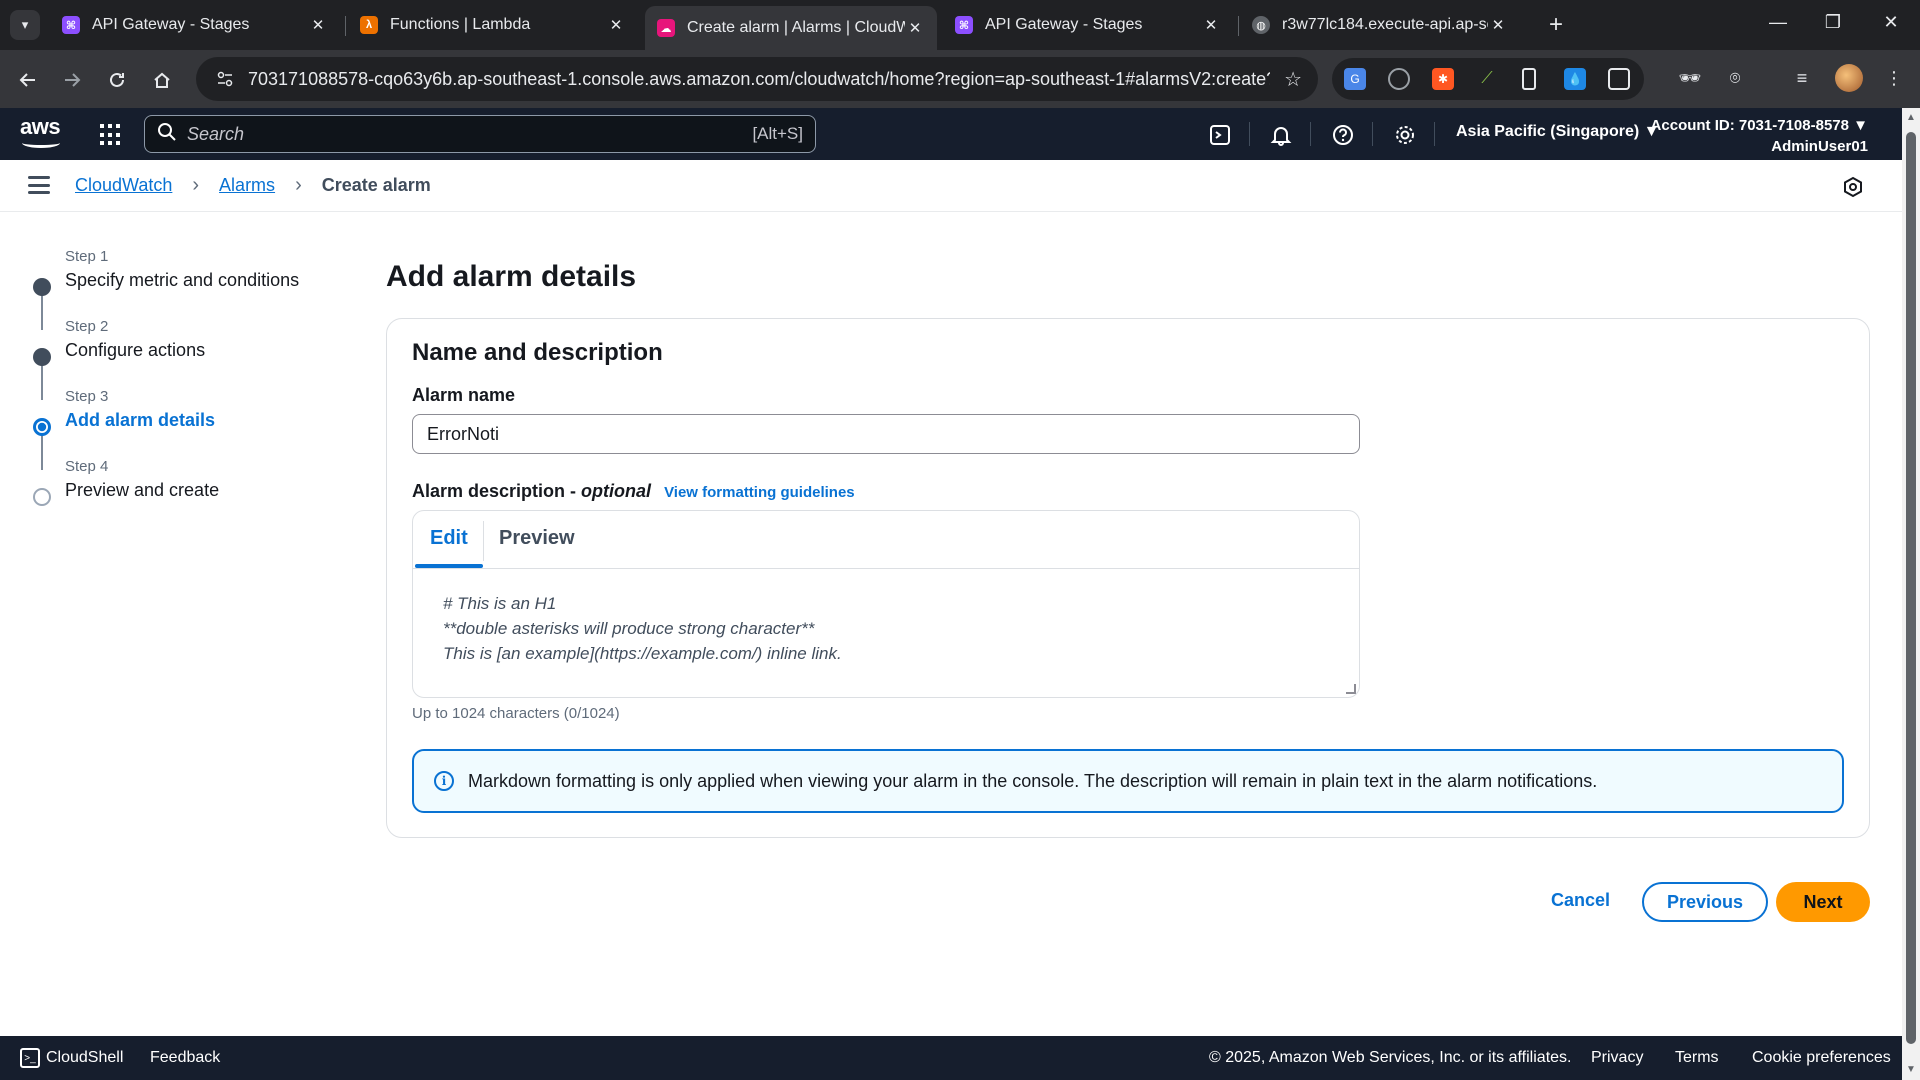 This screenshot has height=1080, width=1920. What do you see at coordinates (162, 80) in the screenshot?
I see `home-icon` at bounding box center [162, 80].